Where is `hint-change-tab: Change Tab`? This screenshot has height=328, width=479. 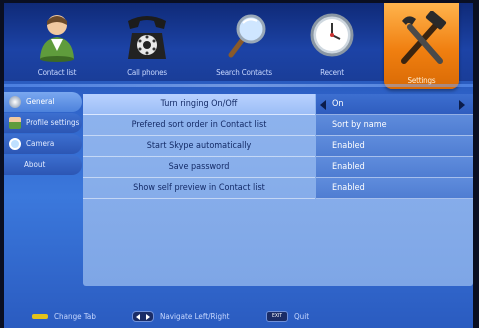 hint-change-tab: Change Tab is located at coordinates (64, 316).